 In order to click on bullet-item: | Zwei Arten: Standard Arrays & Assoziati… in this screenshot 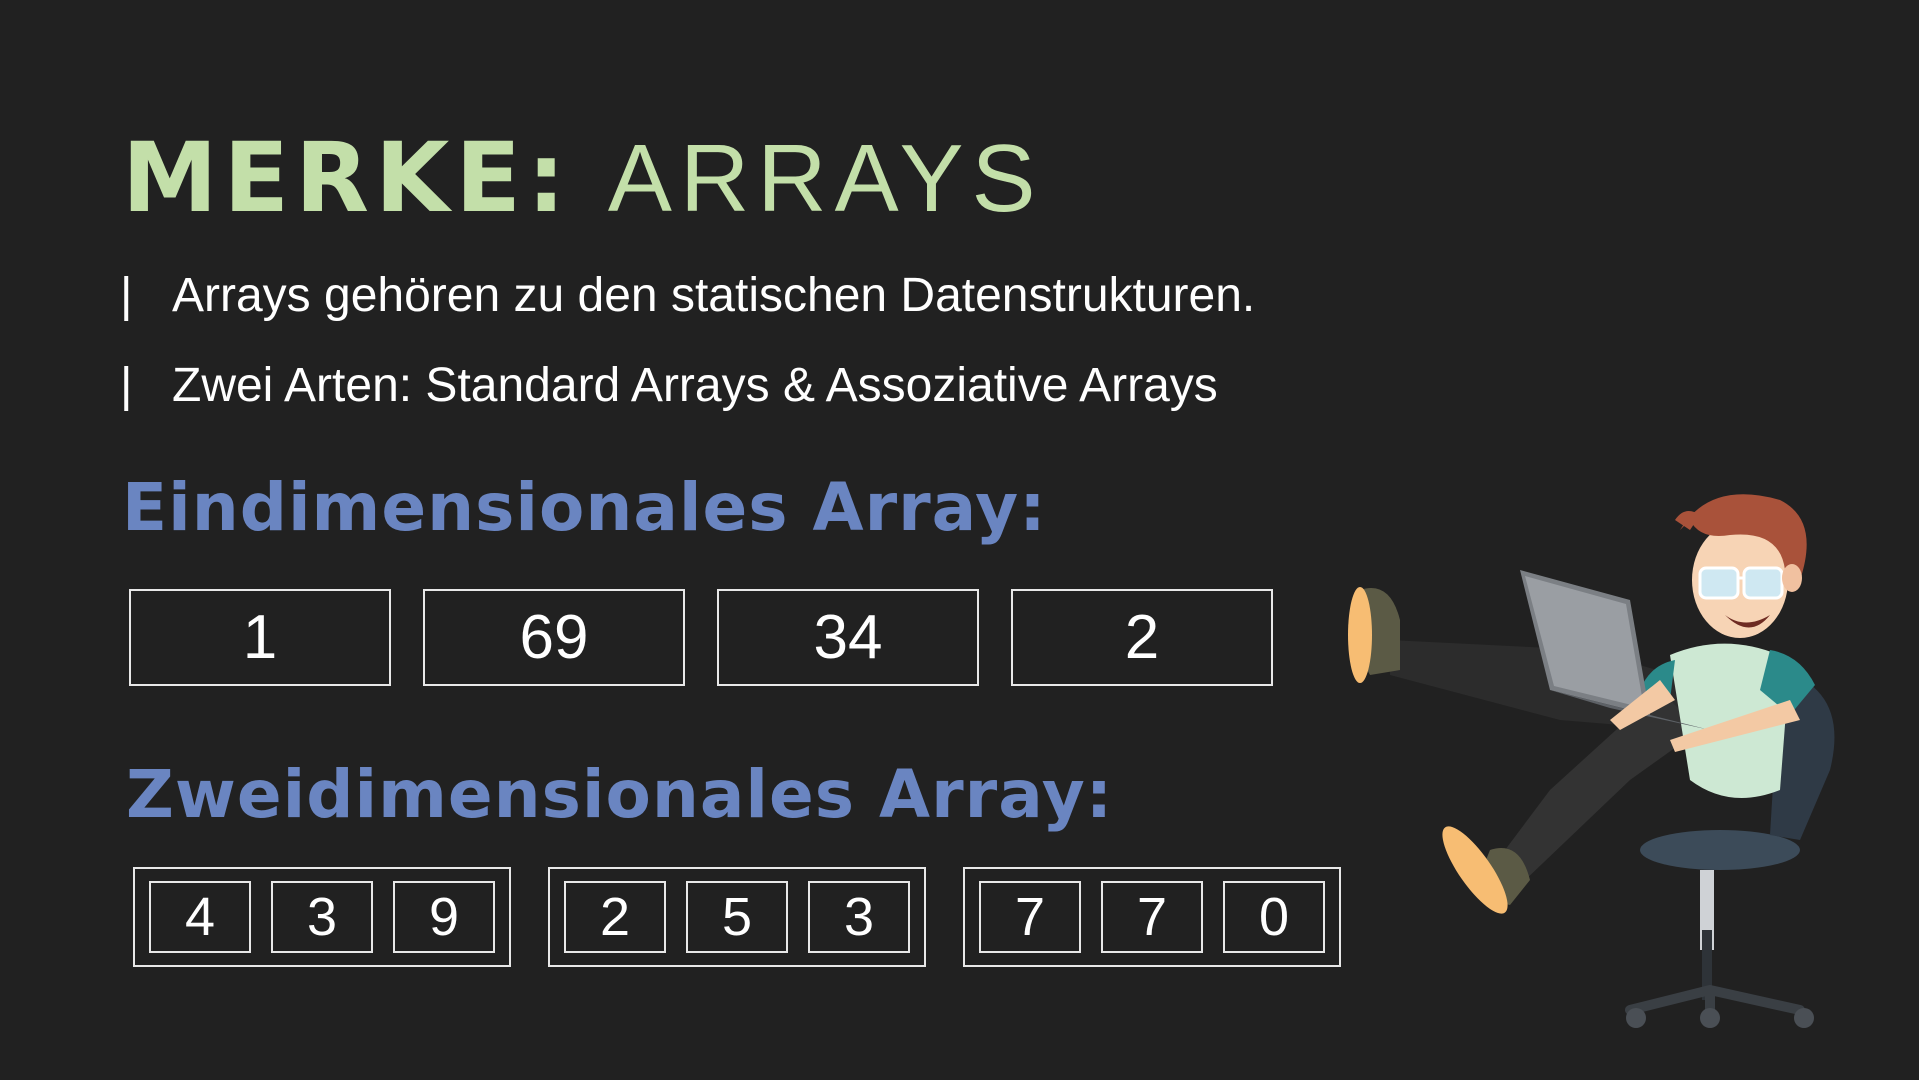, I will do `click(669, 386)`.